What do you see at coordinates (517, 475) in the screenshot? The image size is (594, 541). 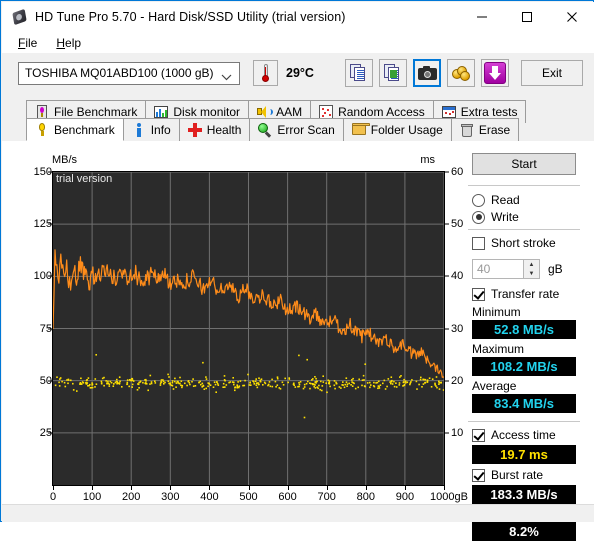 I see `checkbox-burst-rate-label: Burst rate` at bounding box center [517, 475].